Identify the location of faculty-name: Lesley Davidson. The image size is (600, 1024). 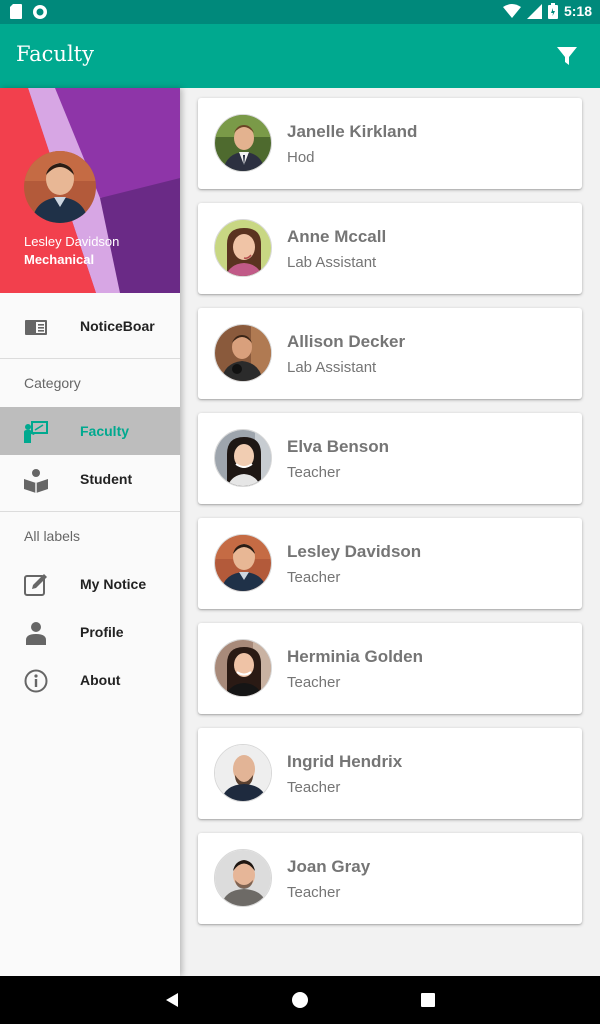
(354, 551).